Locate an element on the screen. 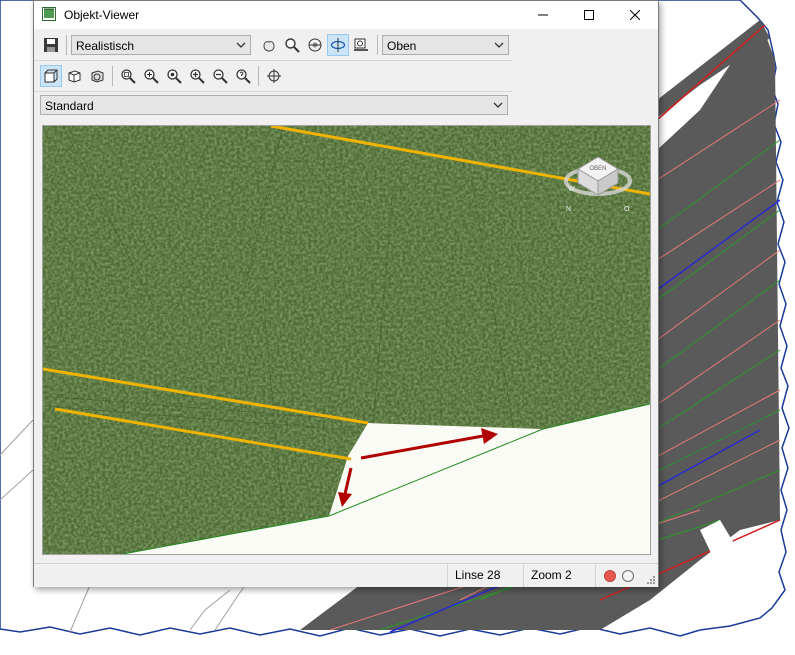 The height and width of the screenshot is (655, 795). status-lens-text: Linse 28 is located at coordinates (478, 575).